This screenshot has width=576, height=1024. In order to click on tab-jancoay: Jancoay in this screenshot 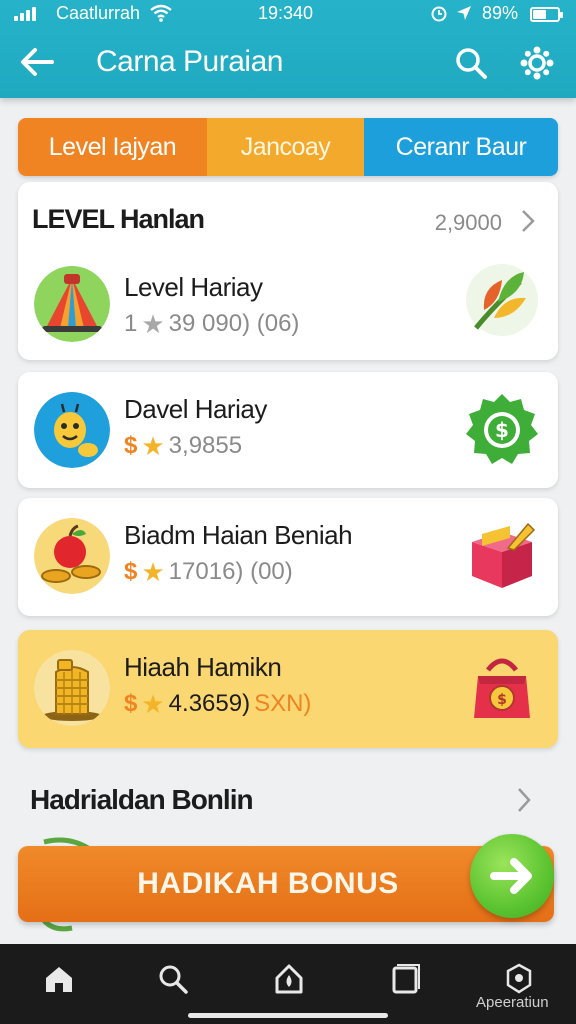, I will do `click(285, 147)`.